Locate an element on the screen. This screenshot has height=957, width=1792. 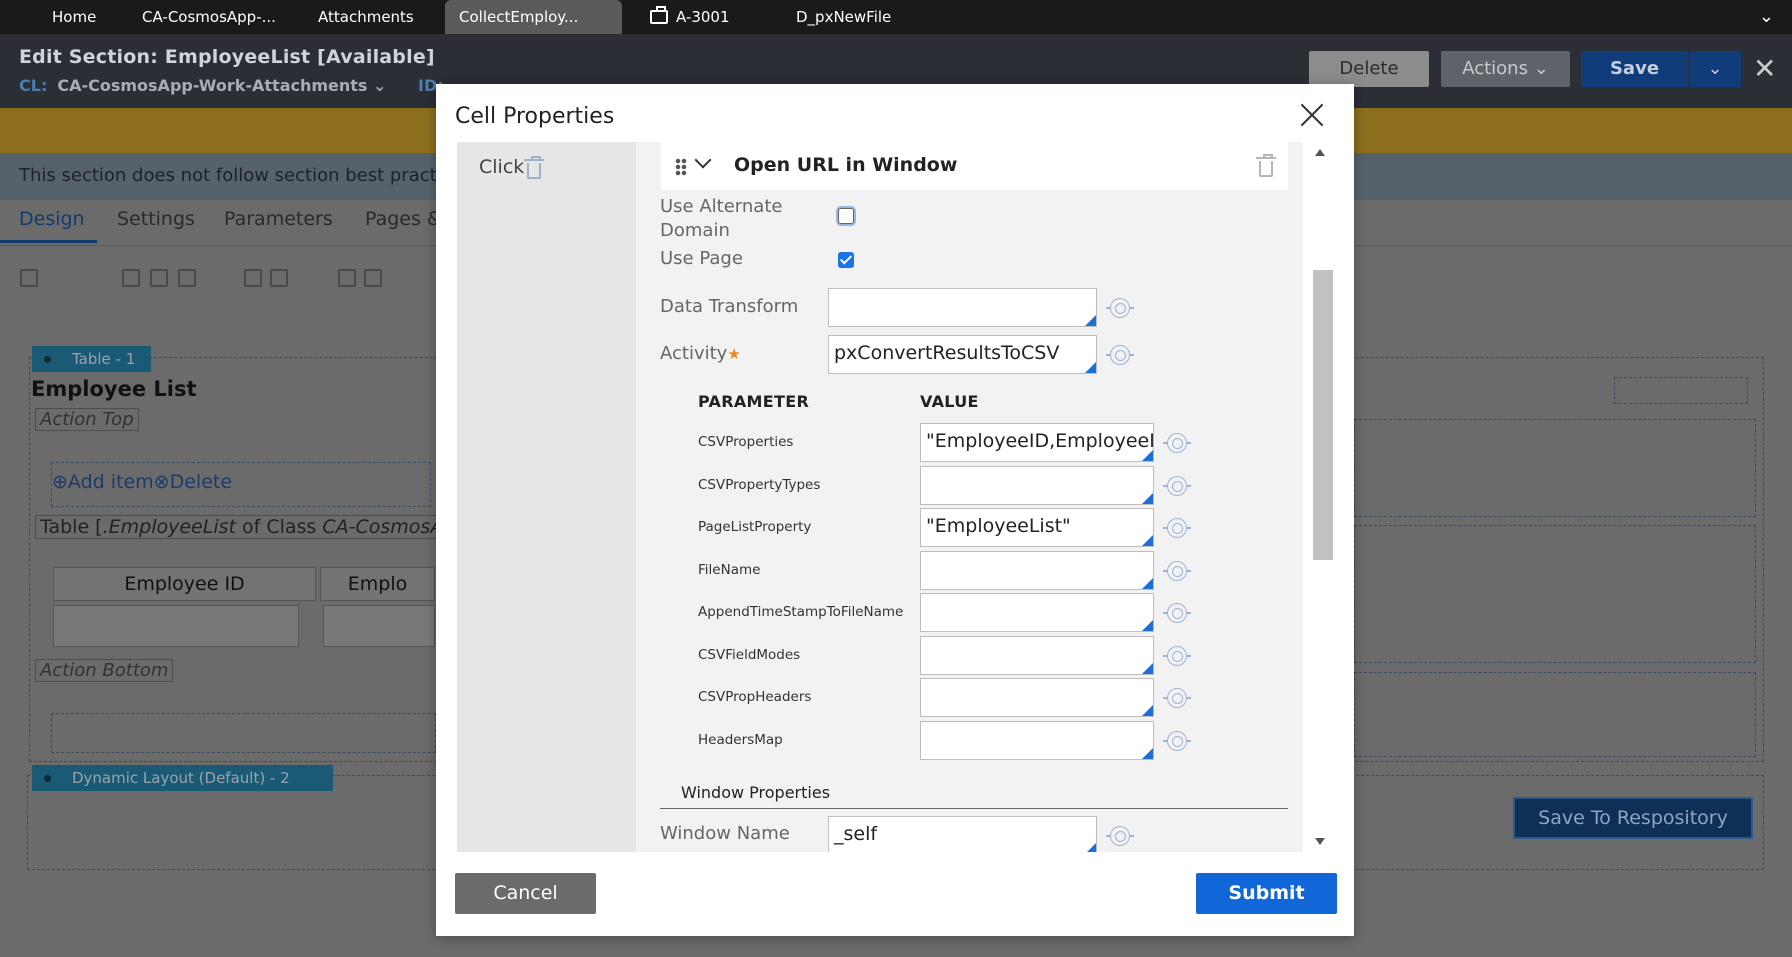
paste-icon is located at coordinates (159, 278).